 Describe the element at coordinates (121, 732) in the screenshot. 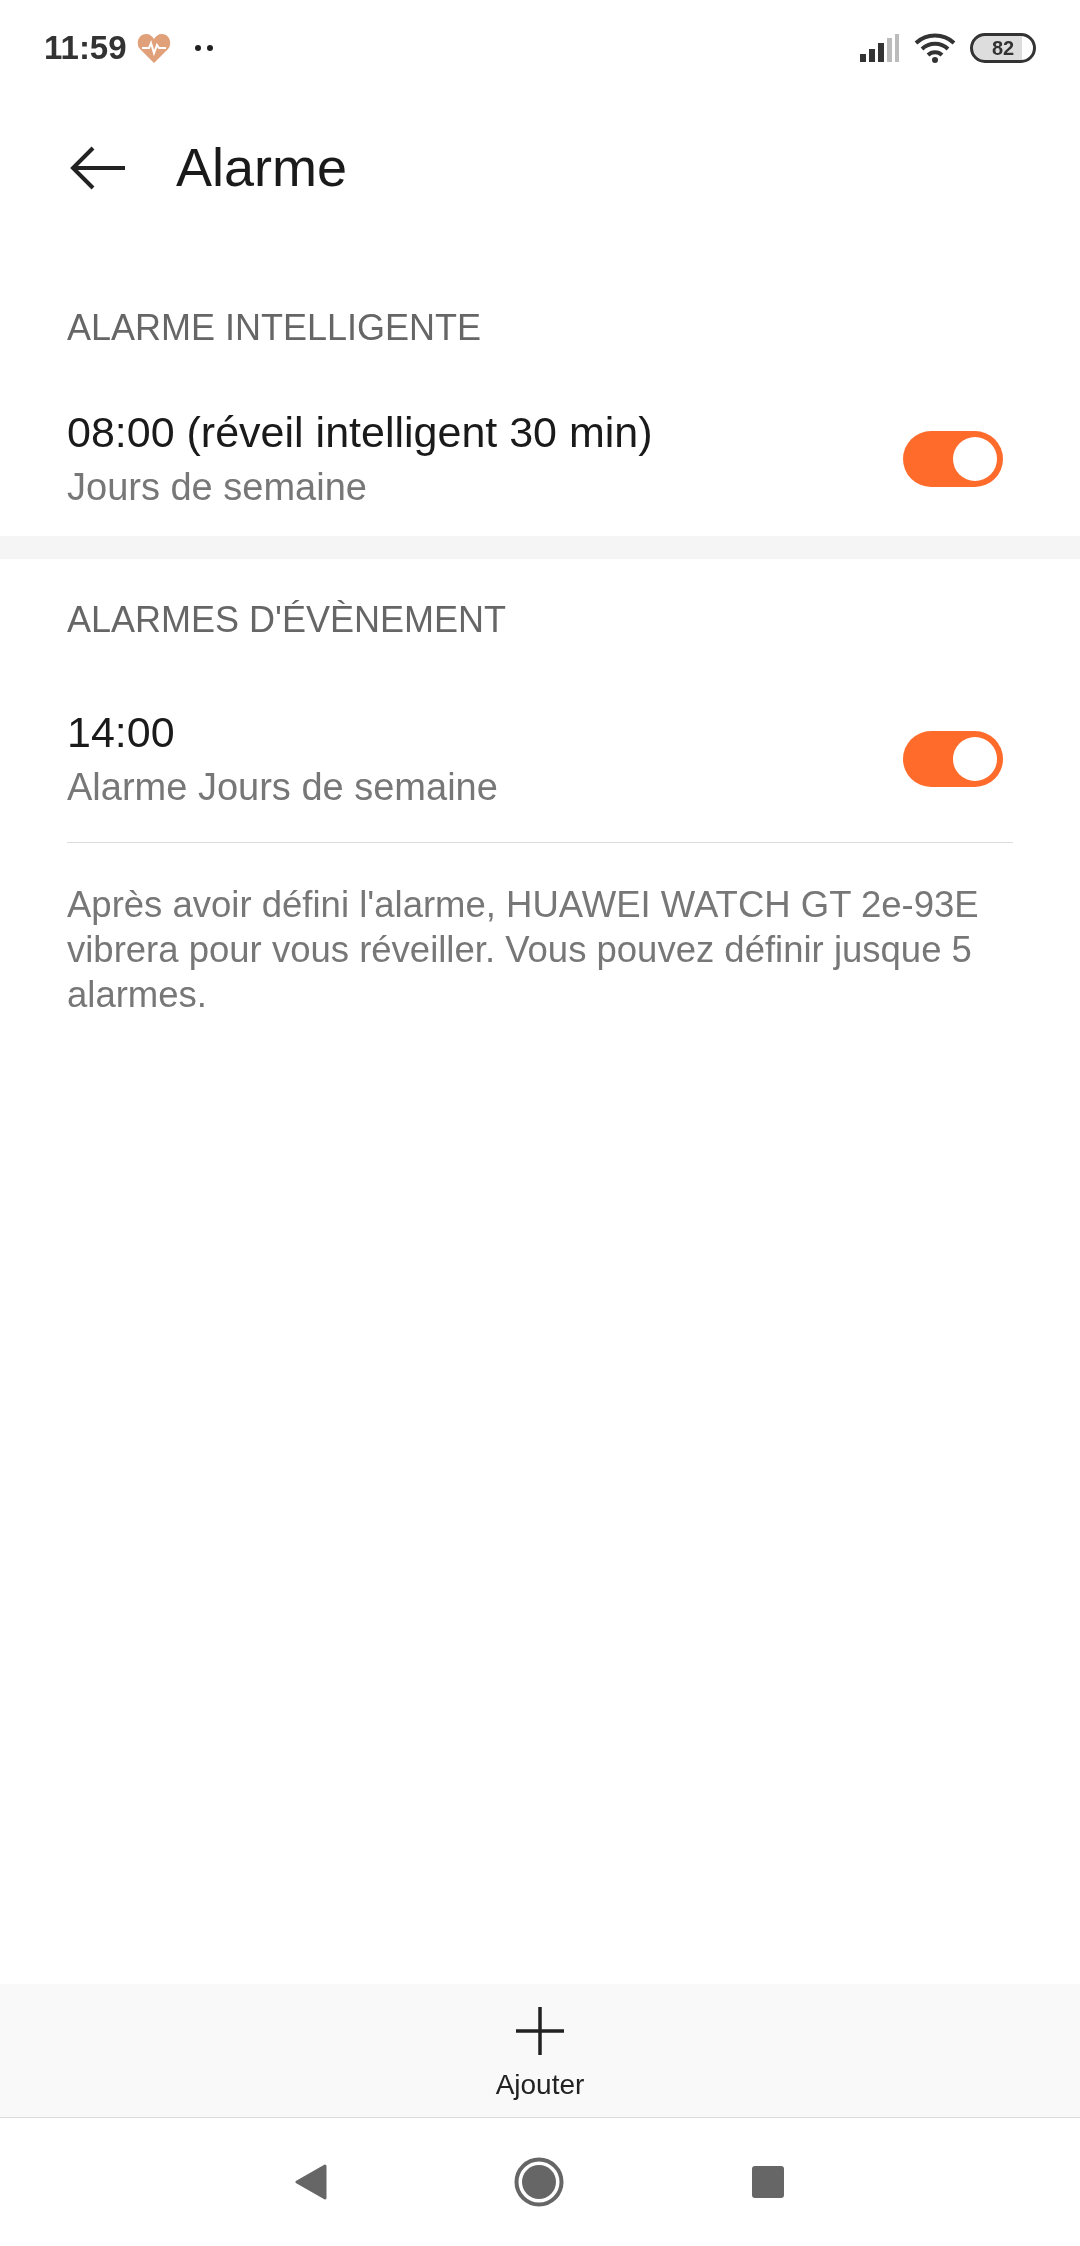

I see `alarm-time: 14:00` at that location.